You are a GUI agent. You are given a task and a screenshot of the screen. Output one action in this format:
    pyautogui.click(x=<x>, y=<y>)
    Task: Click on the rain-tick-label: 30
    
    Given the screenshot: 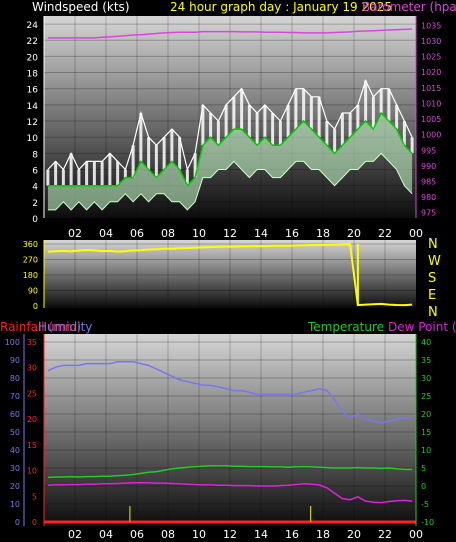 What is the action you would take?
    pyautogui.click(x=32, y=368)
    